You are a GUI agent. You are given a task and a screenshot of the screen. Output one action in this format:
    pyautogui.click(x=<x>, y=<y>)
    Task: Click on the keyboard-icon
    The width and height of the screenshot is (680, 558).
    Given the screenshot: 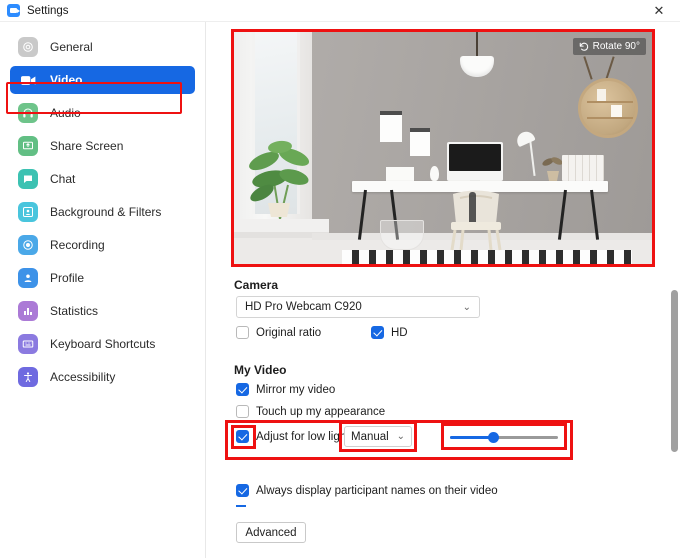 What is the action you would take?
    pyautogui.click(x=28, y=344)
    